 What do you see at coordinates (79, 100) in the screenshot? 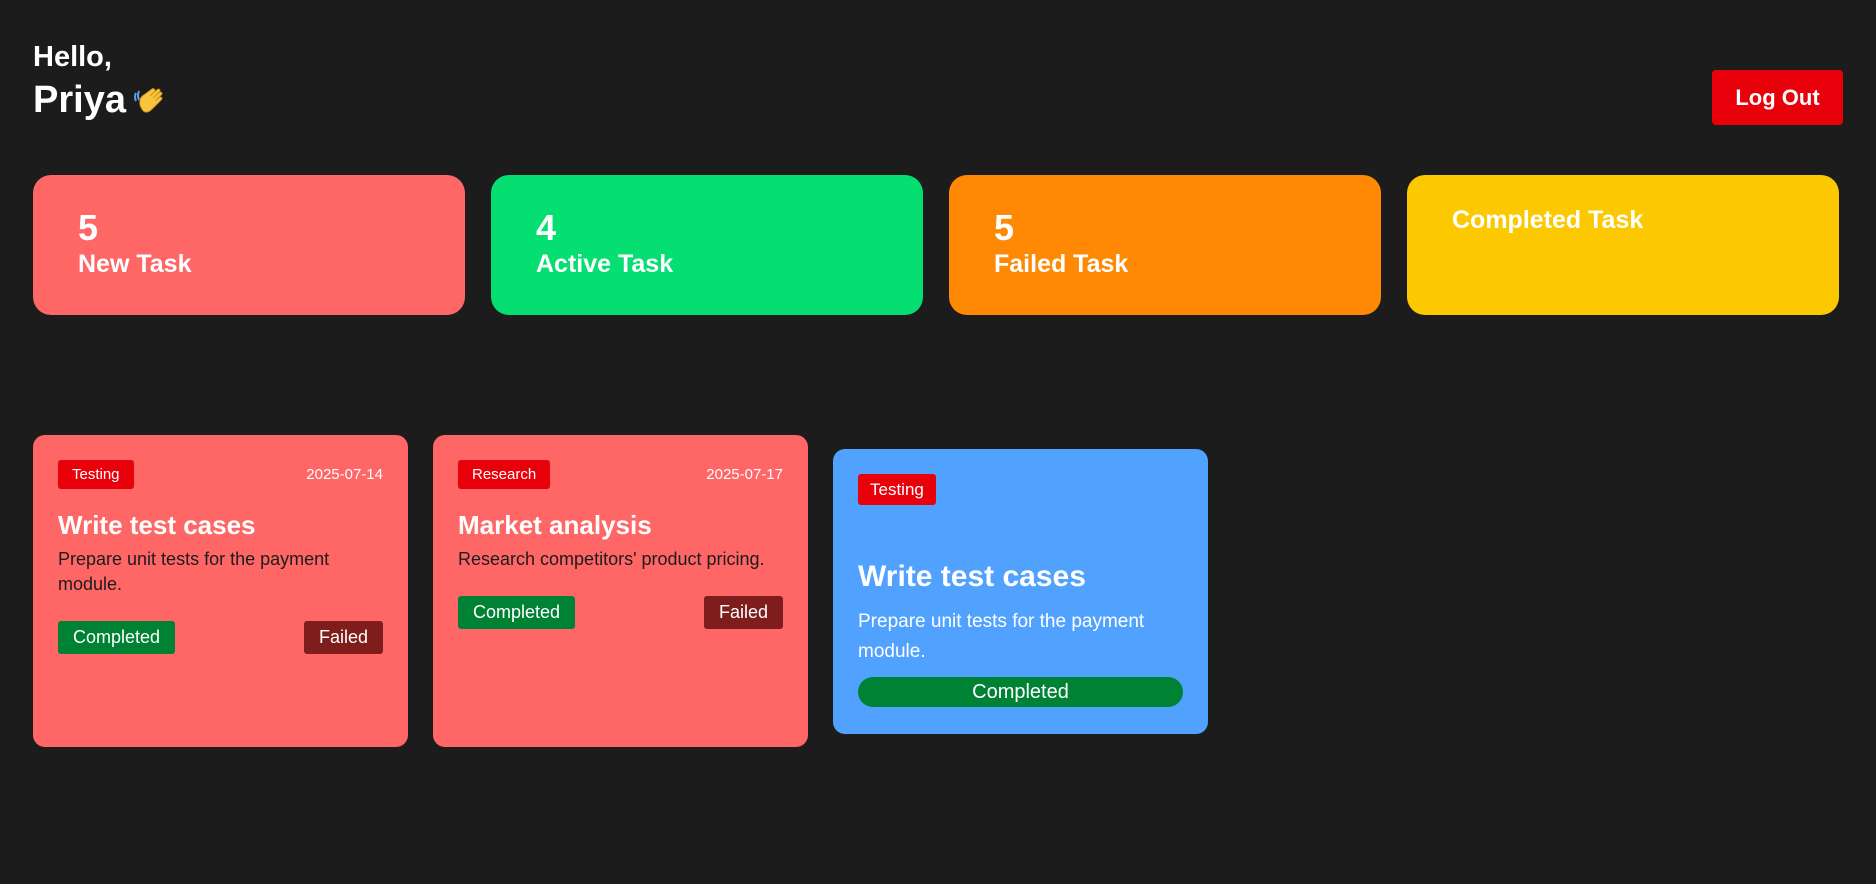
I see `user-name: Priya` at bounding box center [79, 100].